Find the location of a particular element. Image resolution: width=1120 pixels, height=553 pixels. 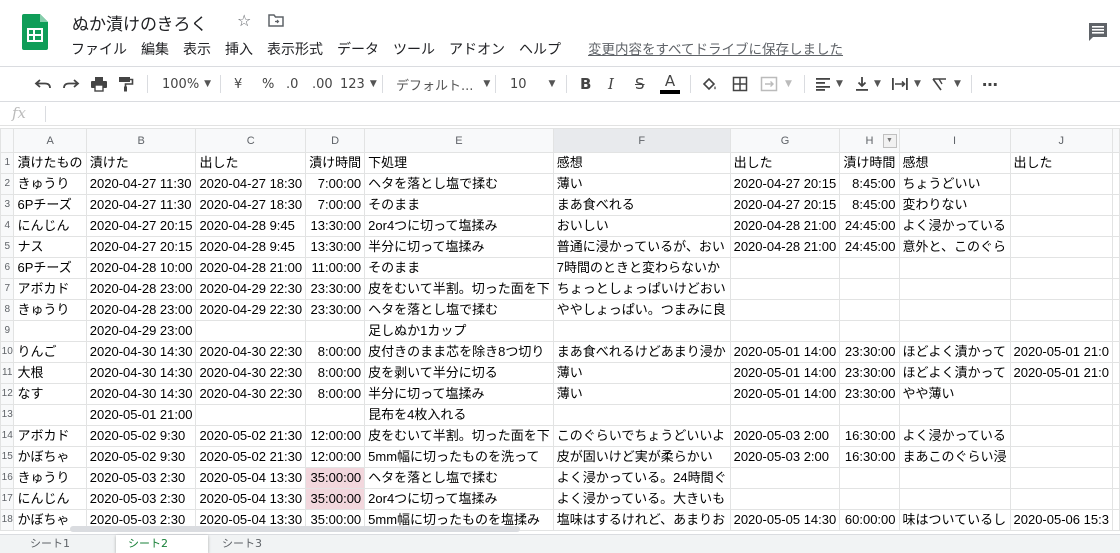

menu-tools: ツール is located at coordinates (414, 50).